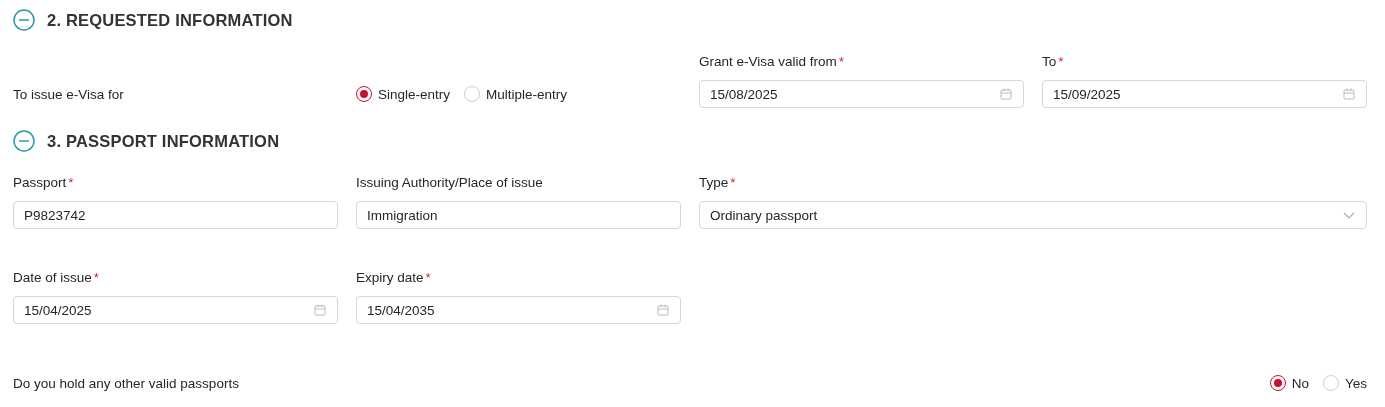 The width and height of the screenshot is (1385, 407). I want to click on field-label: Passport, so click(40, 183).